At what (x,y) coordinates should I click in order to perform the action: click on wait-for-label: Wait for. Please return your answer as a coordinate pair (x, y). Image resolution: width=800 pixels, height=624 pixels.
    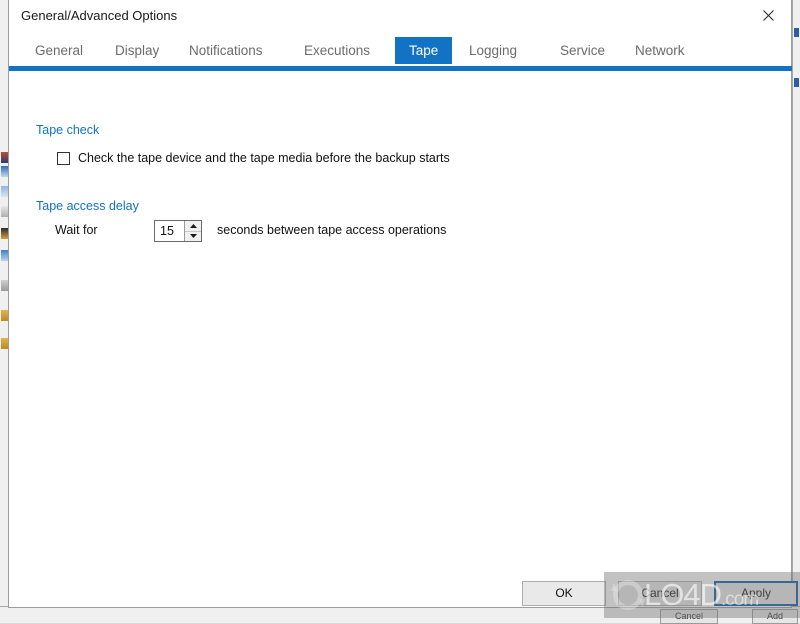
    Looking at the image, I should click on (76, 230).